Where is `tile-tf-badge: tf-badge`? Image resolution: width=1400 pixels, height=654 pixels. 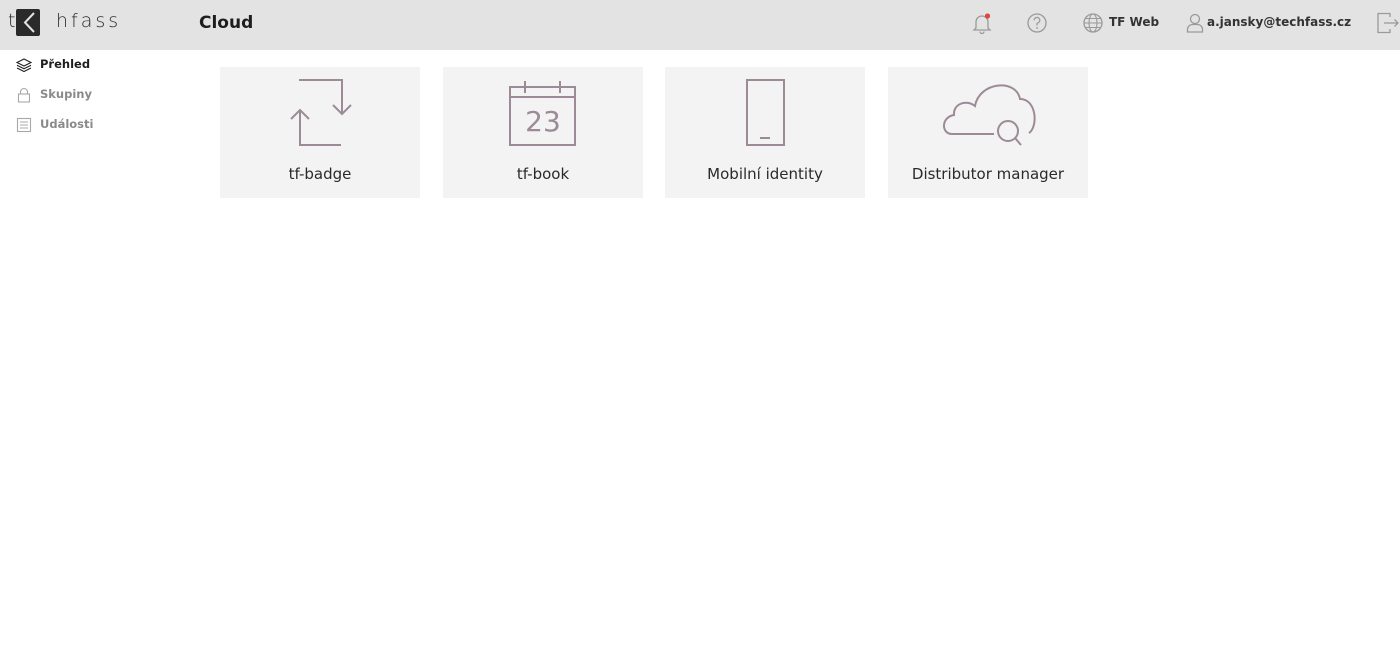 tile-tf-badge: tf-badge is located at coordinates (320, 132).